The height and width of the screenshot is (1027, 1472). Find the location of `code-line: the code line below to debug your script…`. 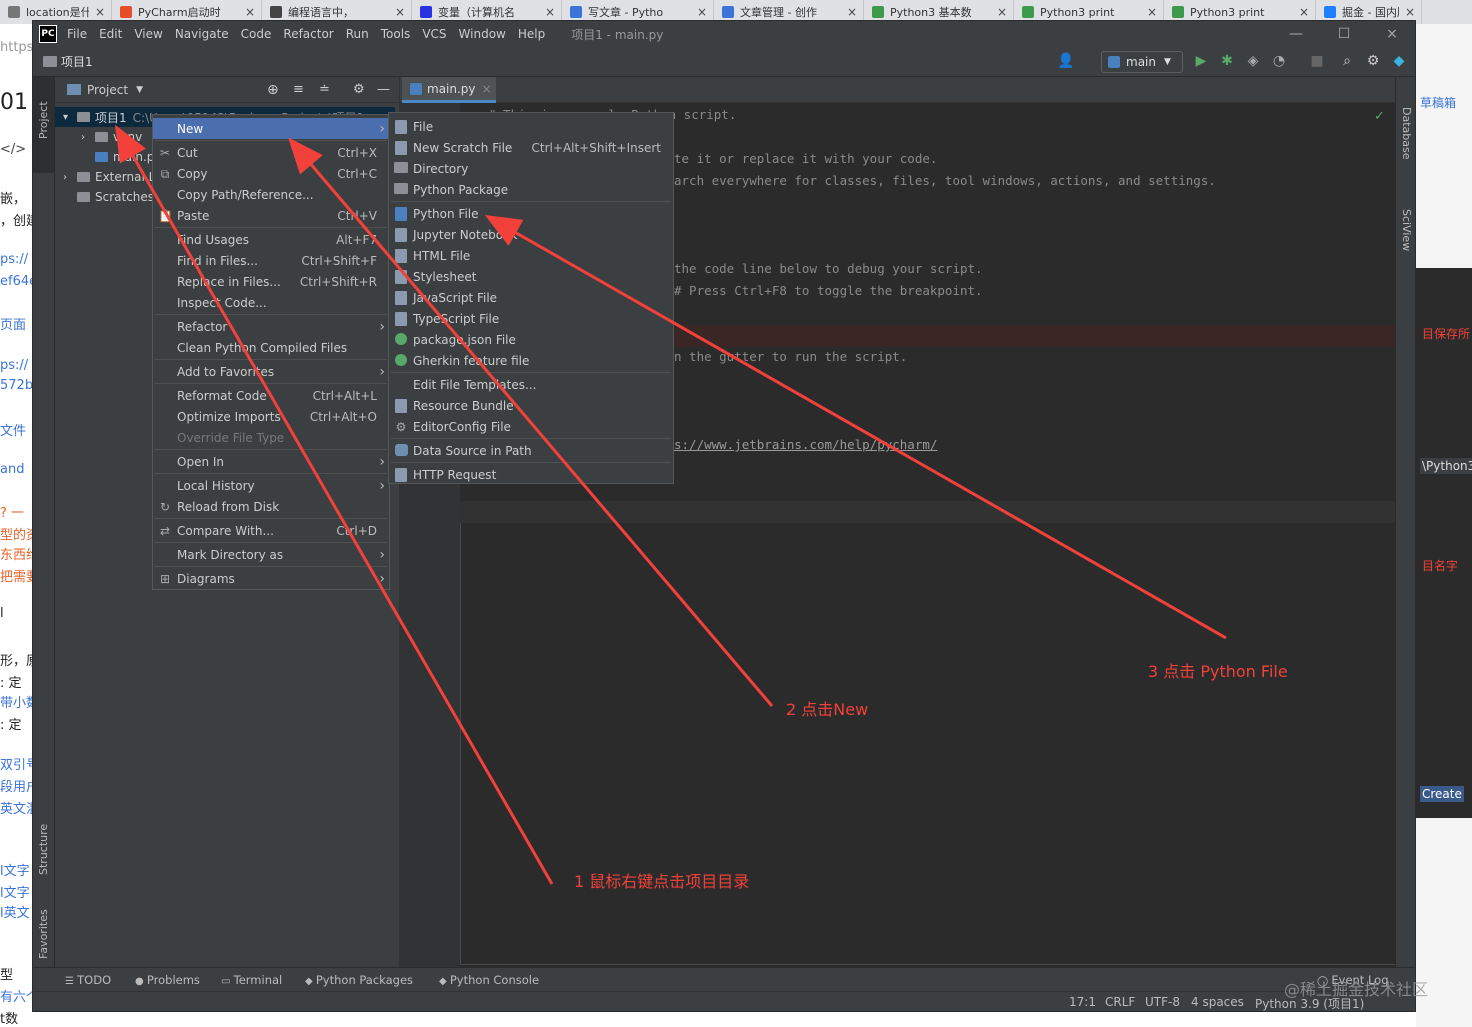

code-line: the code line below to debug your script… is located at coordinates (828, 268).